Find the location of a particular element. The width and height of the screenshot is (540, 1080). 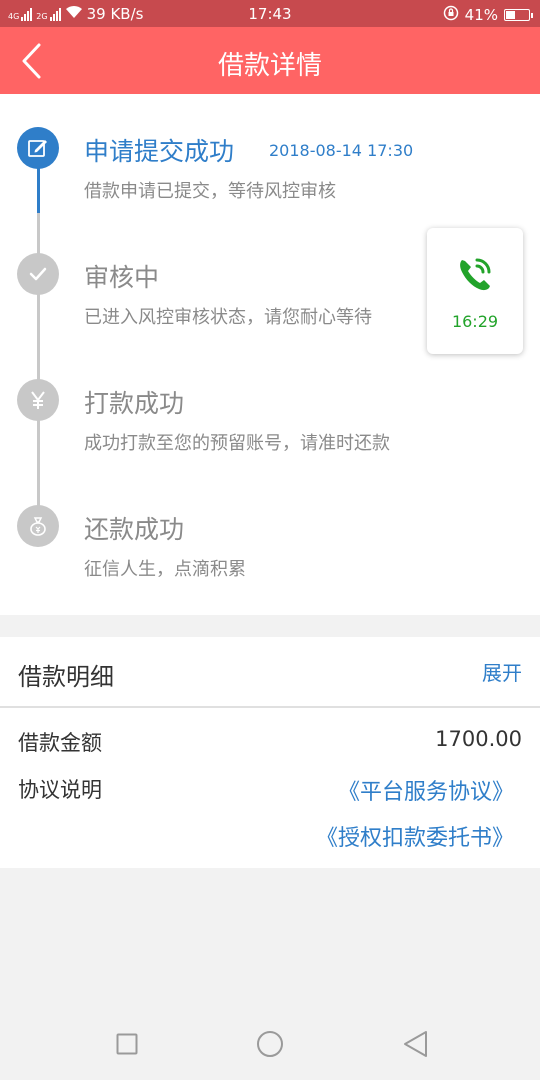

battery-icon is located at coordinates (518, 15).